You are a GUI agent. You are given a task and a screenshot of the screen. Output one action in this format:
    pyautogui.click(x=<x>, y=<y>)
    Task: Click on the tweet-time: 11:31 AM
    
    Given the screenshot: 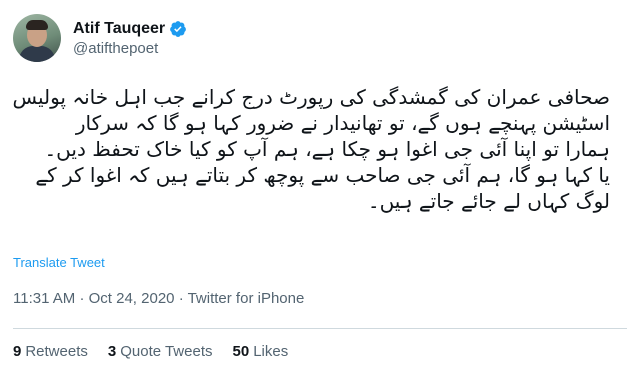 What is the action you would take?
    pyautogui.click(x=44, y=298)
    